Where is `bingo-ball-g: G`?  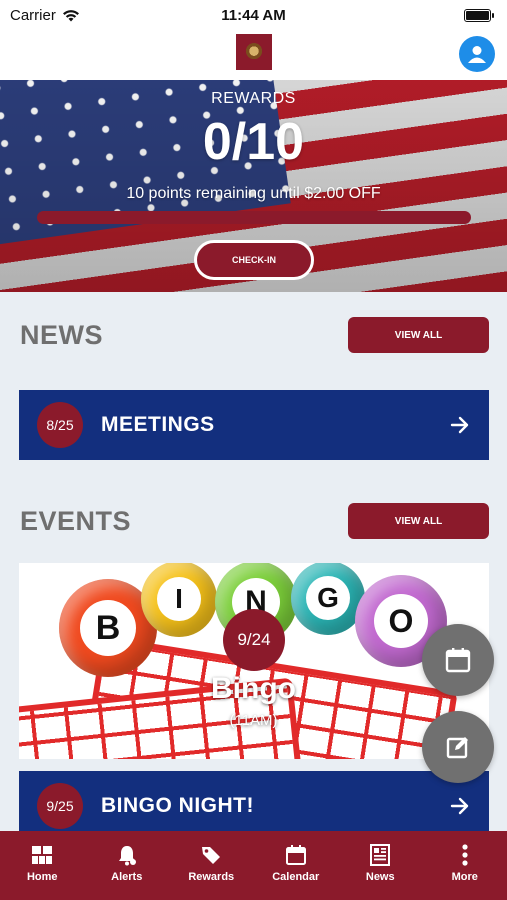
bingo-ball-g: G is located at coordinates (328, 599).